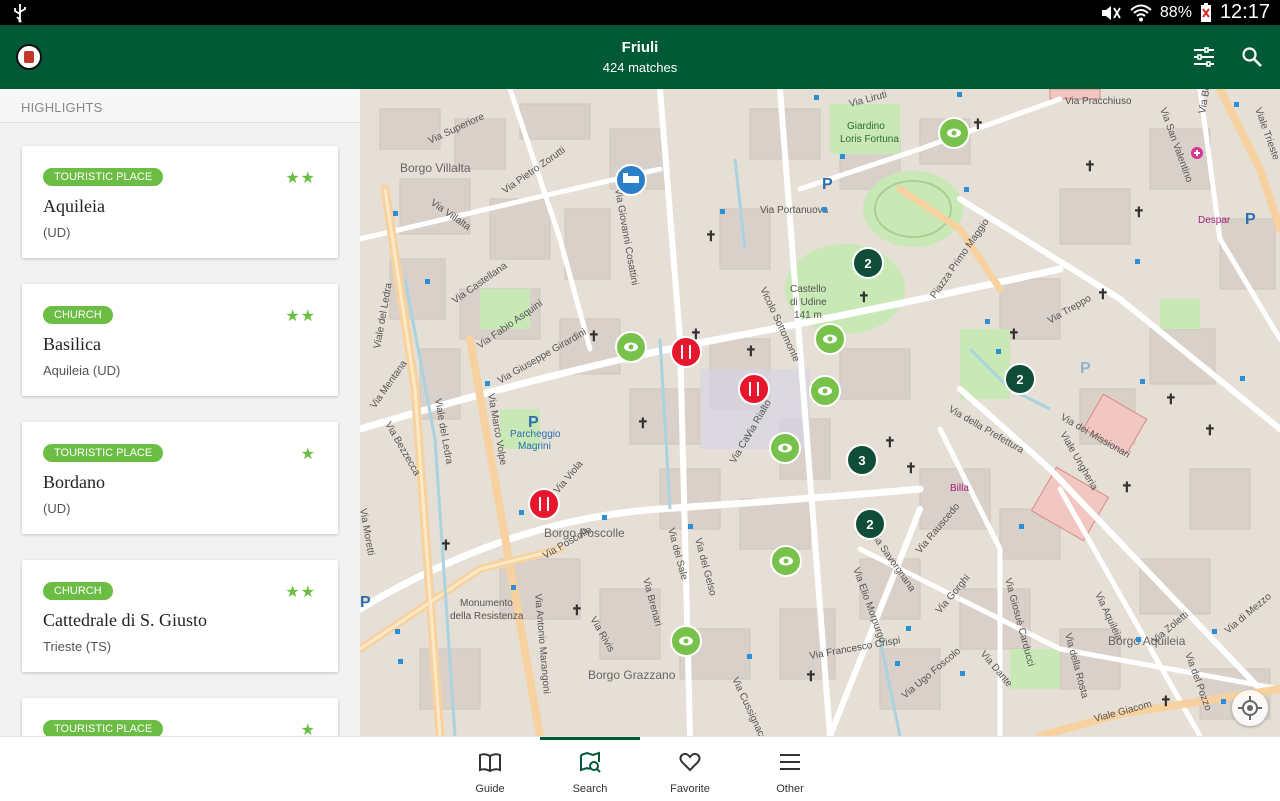 The image size is (1280, 801). I want to click on place-location: Aquileia (UD), so click(82, 370).